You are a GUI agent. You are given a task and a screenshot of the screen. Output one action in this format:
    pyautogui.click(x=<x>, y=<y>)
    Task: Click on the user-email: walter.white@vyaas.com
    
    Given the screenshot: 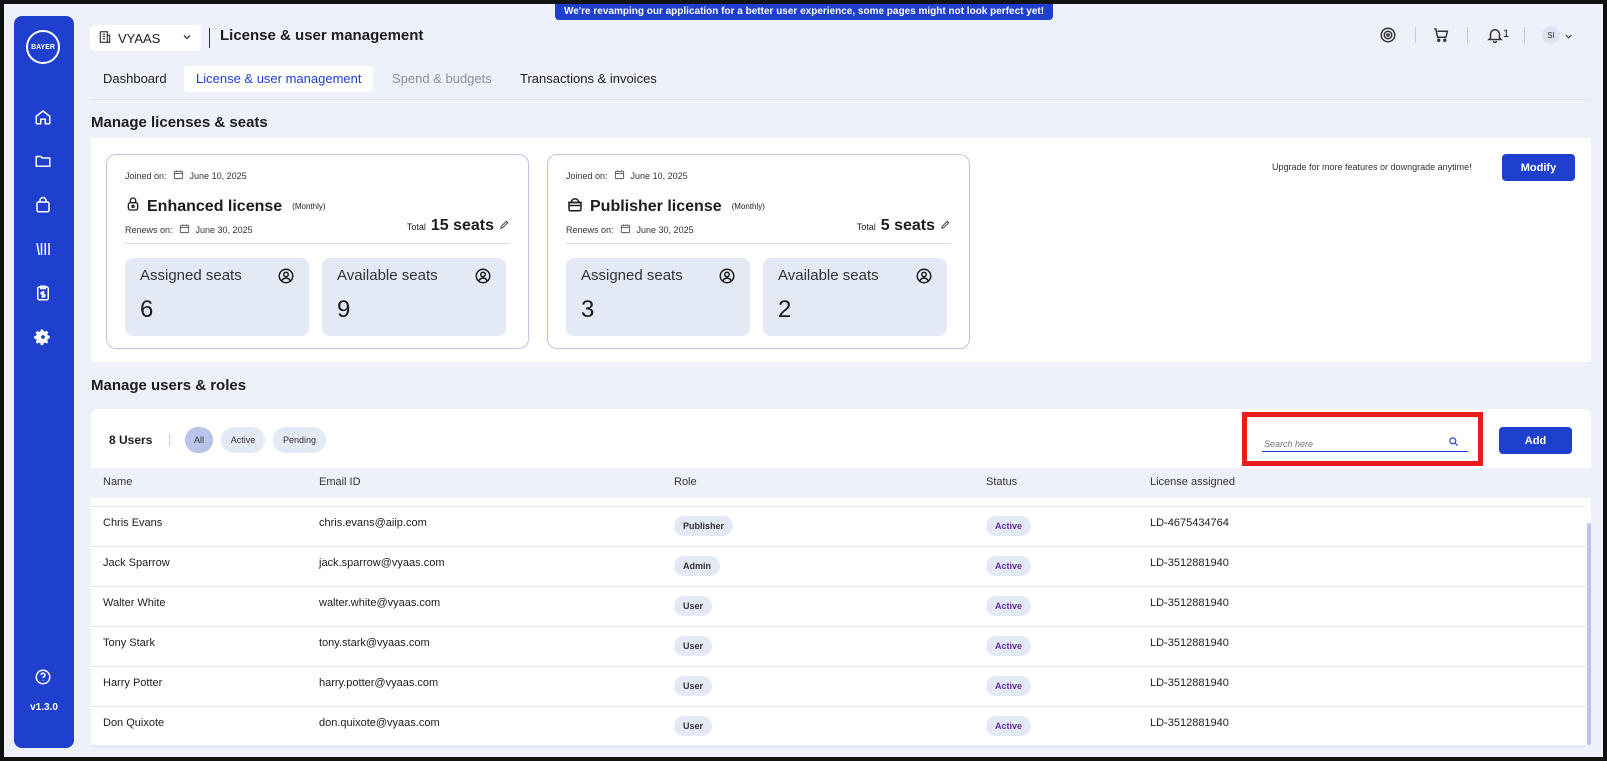 What is the action you would take?
    pyautogui.click(x=380, y=603)
    